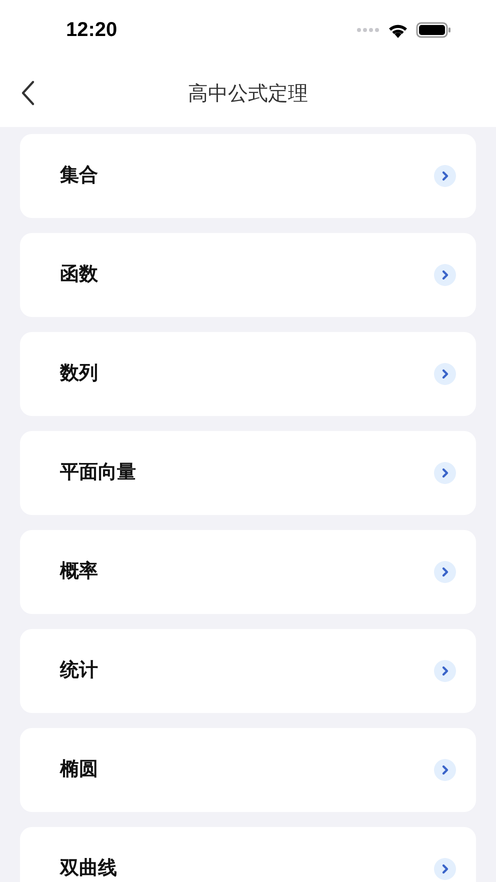 The height and width of the screenshot is (882, 496). Describe the element at coordinates (434, 30) in the screenshot. I see `battery-icon` at that location.